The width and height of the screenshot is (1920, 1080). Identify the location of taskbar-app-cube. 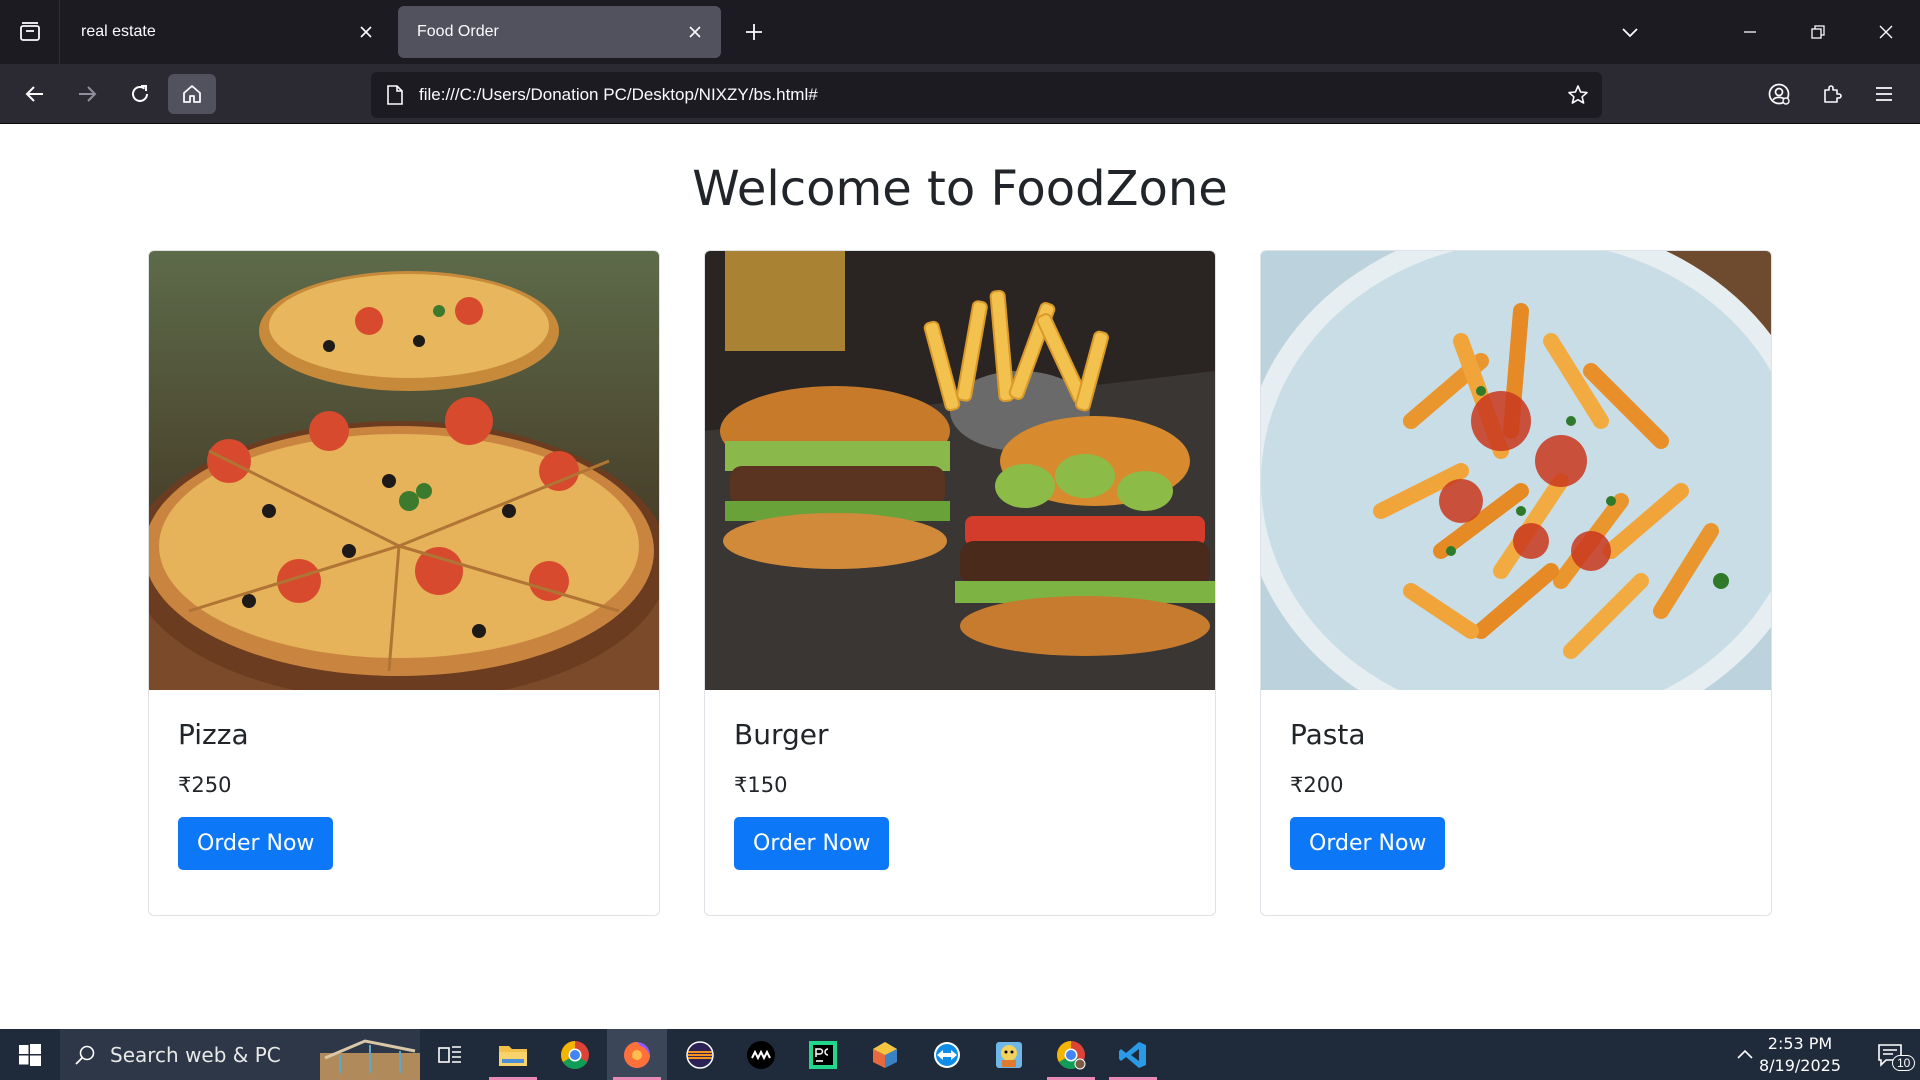
(885, 1054).